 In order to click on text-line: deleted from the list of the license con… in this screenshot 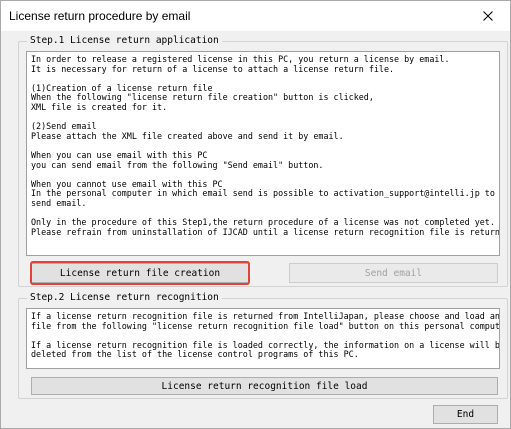, I will do `click(195, 354)`.